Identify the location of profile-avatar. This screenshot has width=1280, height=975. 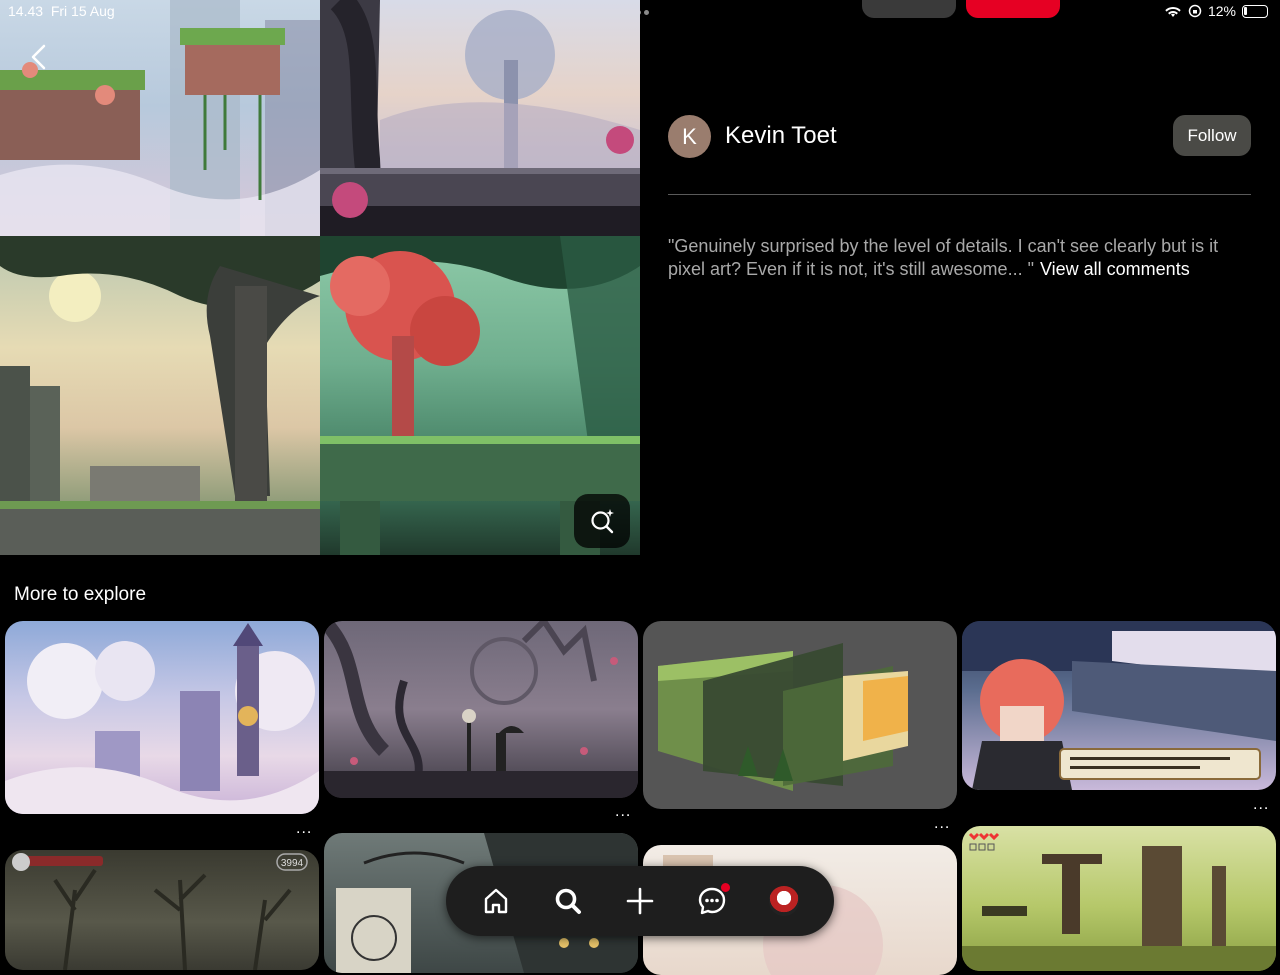
(784, 901).